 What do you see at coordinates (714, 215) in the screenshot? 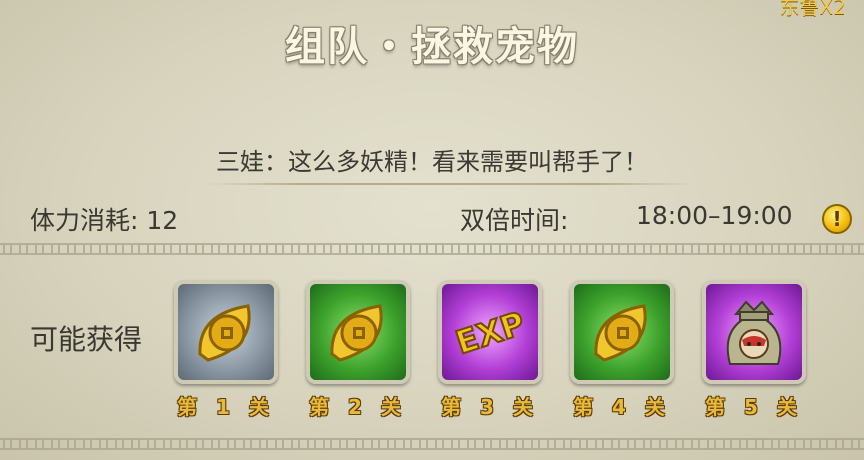
I see `double-time-value: 18:00–19:00` at bounding box center [714, 215].